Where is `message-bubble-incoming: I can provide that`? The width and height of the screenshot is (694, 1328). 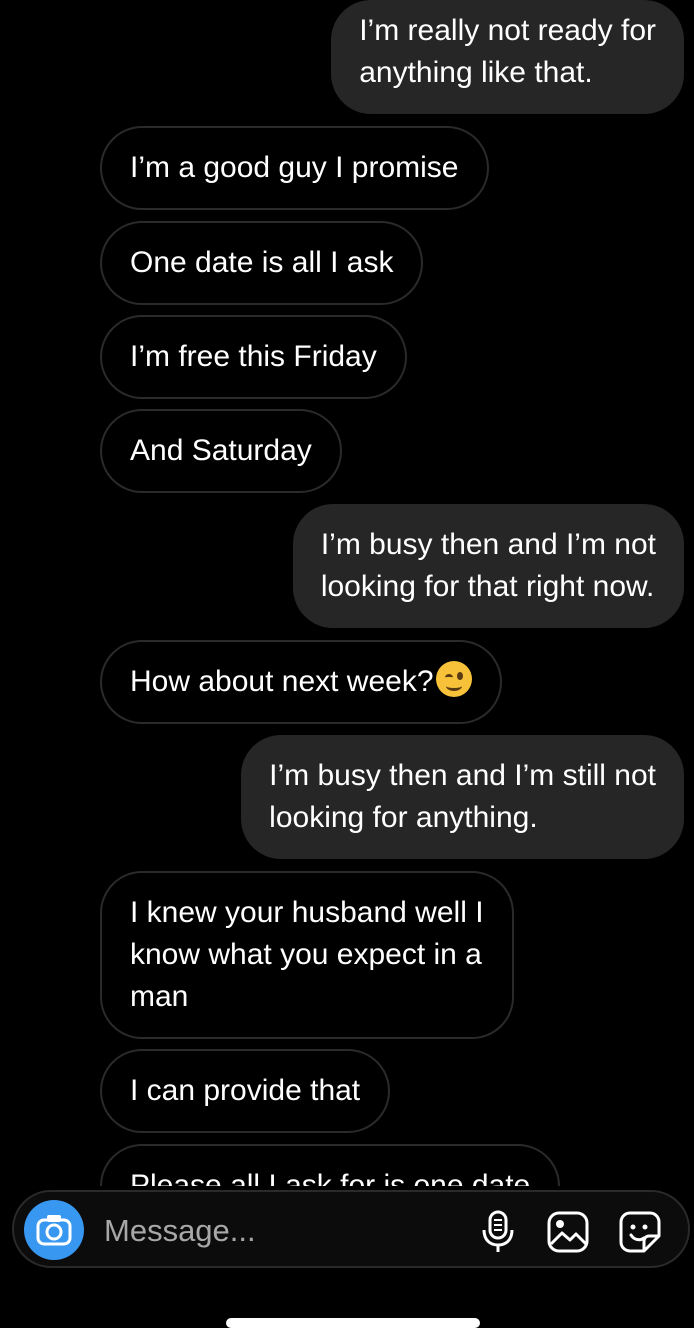 message-bubble-incoming: I can provide that is located at coordinates (245, 1091).